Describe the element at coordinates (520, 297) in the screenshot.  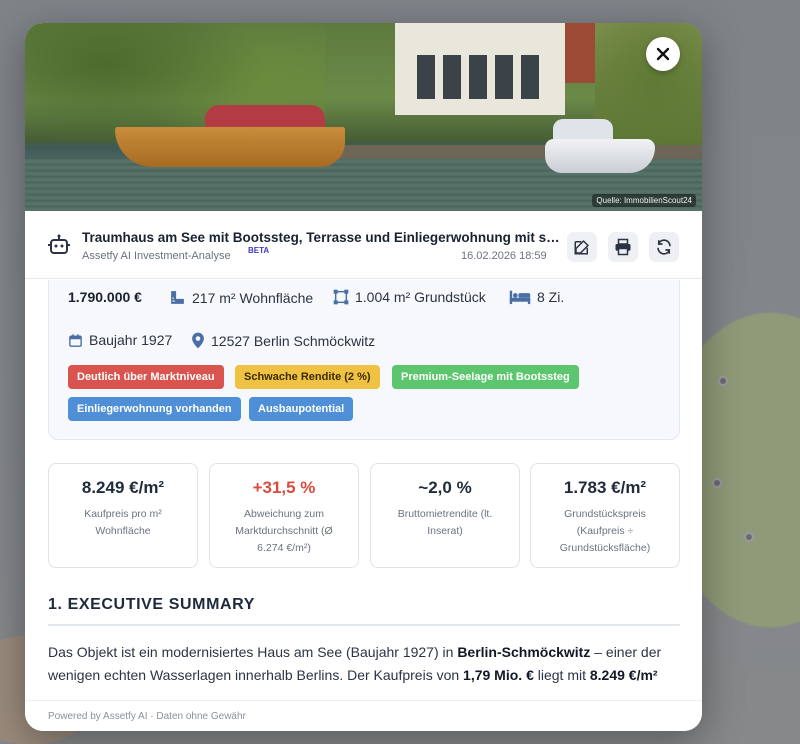
I see `bed-icon` at that location.